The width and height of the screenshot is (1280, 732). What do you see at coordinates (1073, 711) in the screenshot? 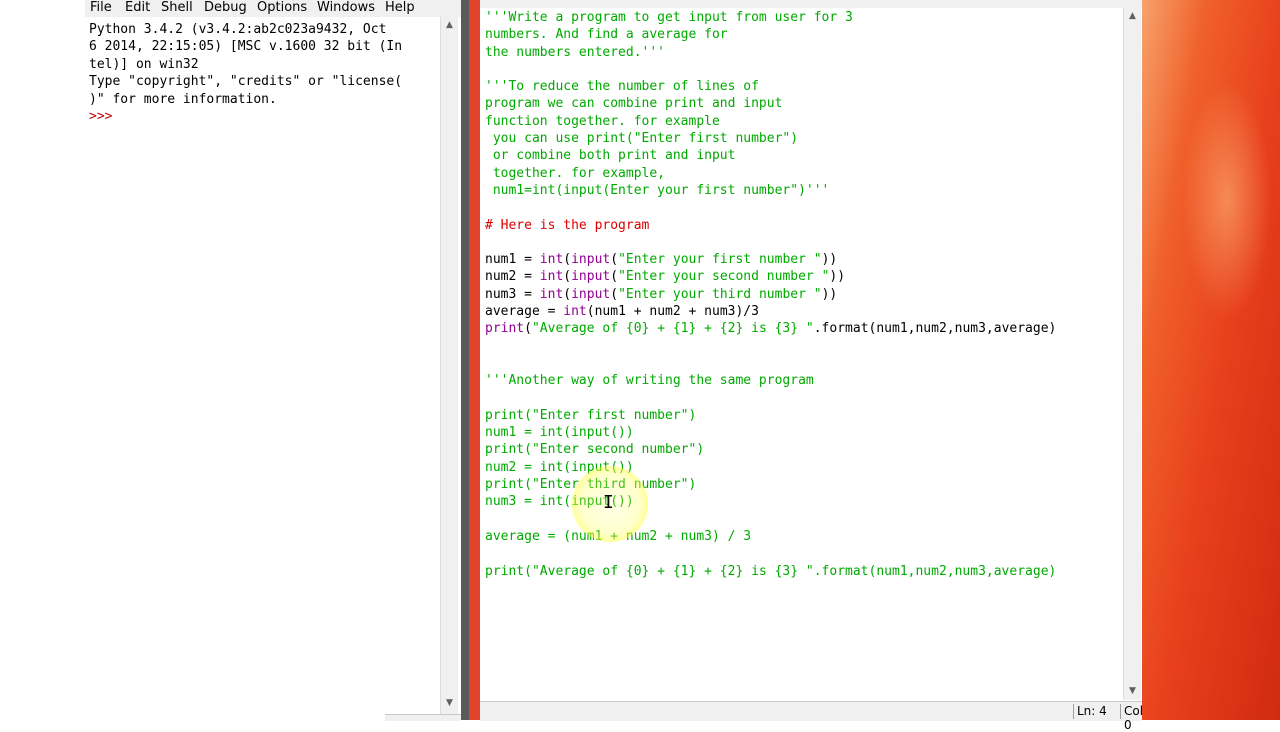
I see `status-divider` at bounding box center [1073, 711].